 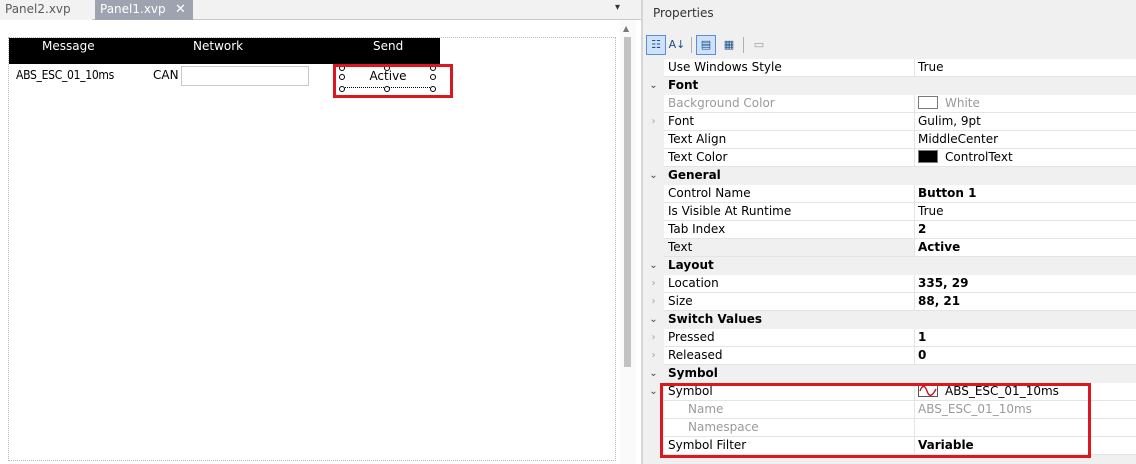 I want to click on property-row-released: › Released 0, so click(x=889, y=356).